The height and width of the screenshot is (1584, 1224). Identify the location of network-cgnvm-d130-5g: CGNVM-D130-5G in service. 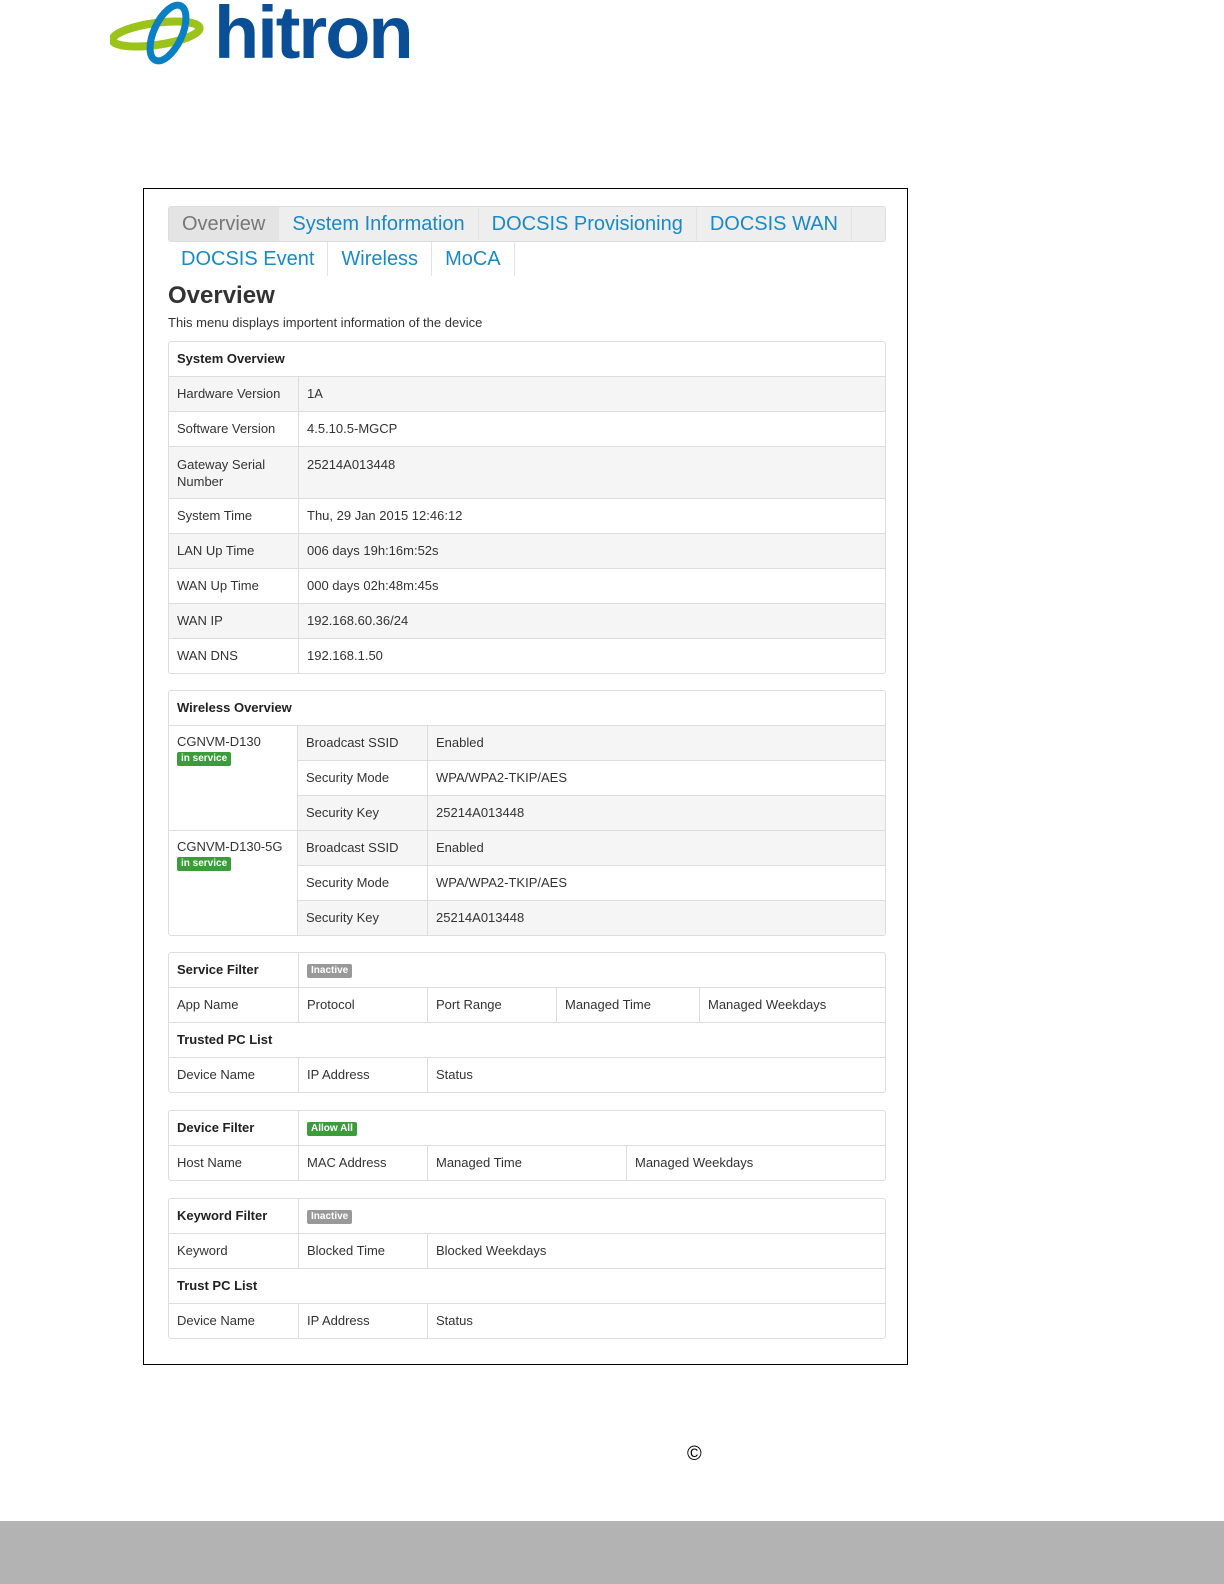
(233, 883).